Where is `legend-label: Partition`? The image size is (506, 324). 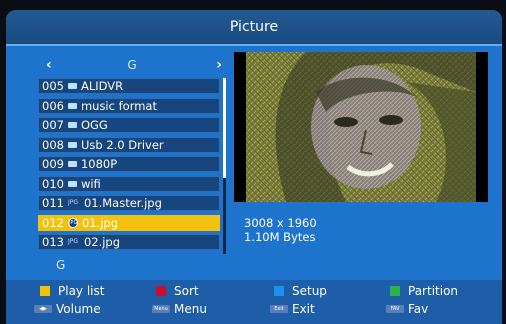 legend-label: Partition is located at coordinates (433, 291).